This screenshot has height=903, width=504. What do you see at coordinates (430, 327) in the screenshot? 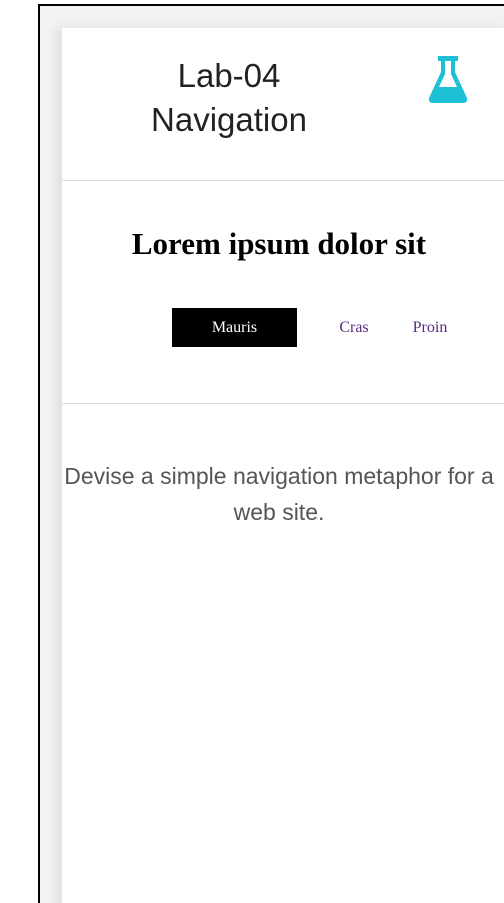
I see `nav-item-proin: Proin` at bounding box center [430, 327].